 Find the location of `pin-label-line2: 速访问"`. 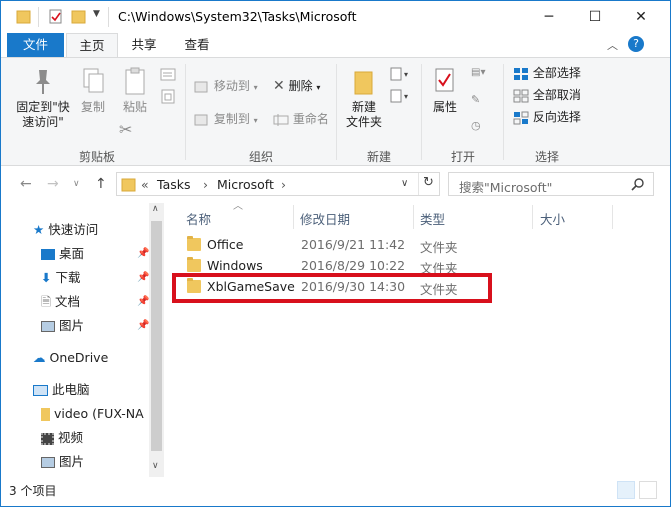

pin-label-line2: 速访问" is located at coordinates (43, 122).